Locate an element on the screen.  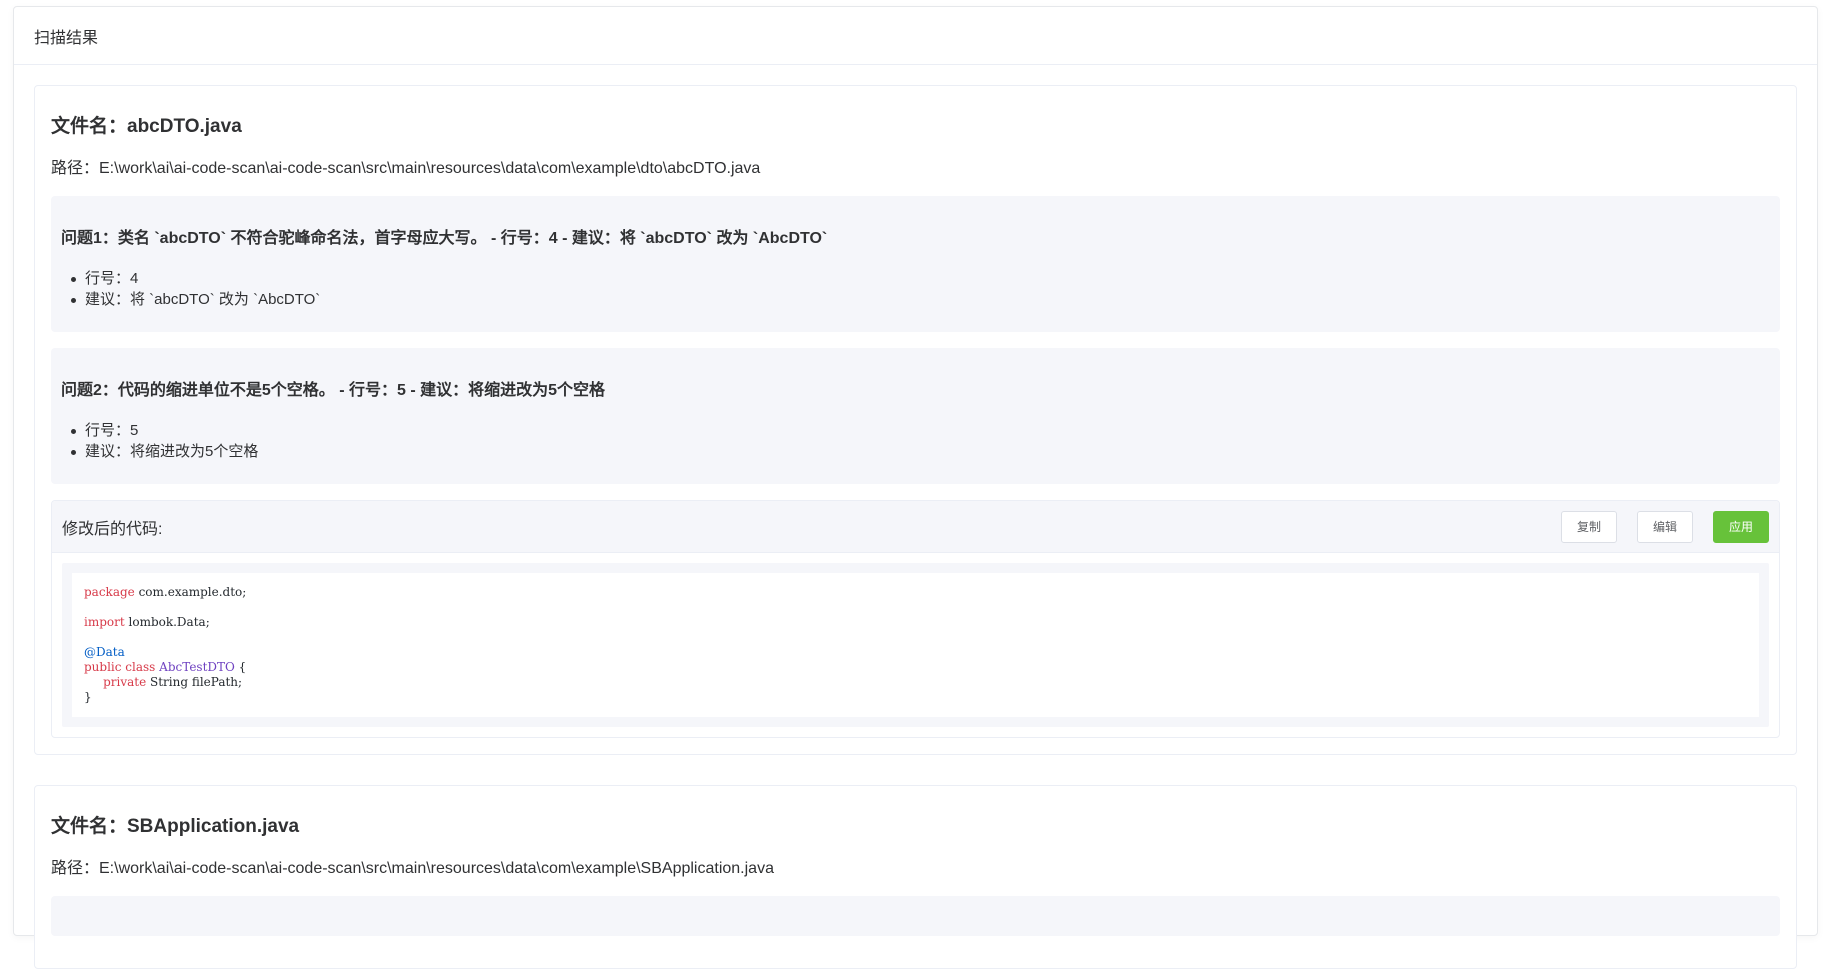
code-annotation: @Data is located at coordinates (104, 652).